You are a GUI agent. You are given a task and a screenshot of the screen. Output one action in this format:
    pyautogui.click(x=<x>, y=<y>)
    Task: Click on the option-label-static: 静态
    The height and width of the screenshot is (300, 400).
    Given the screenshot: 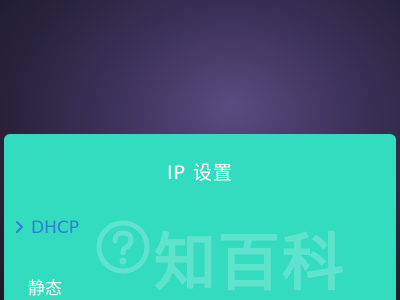 What is the action you would take?
    pyautogui.click(x=45, y=289)
    